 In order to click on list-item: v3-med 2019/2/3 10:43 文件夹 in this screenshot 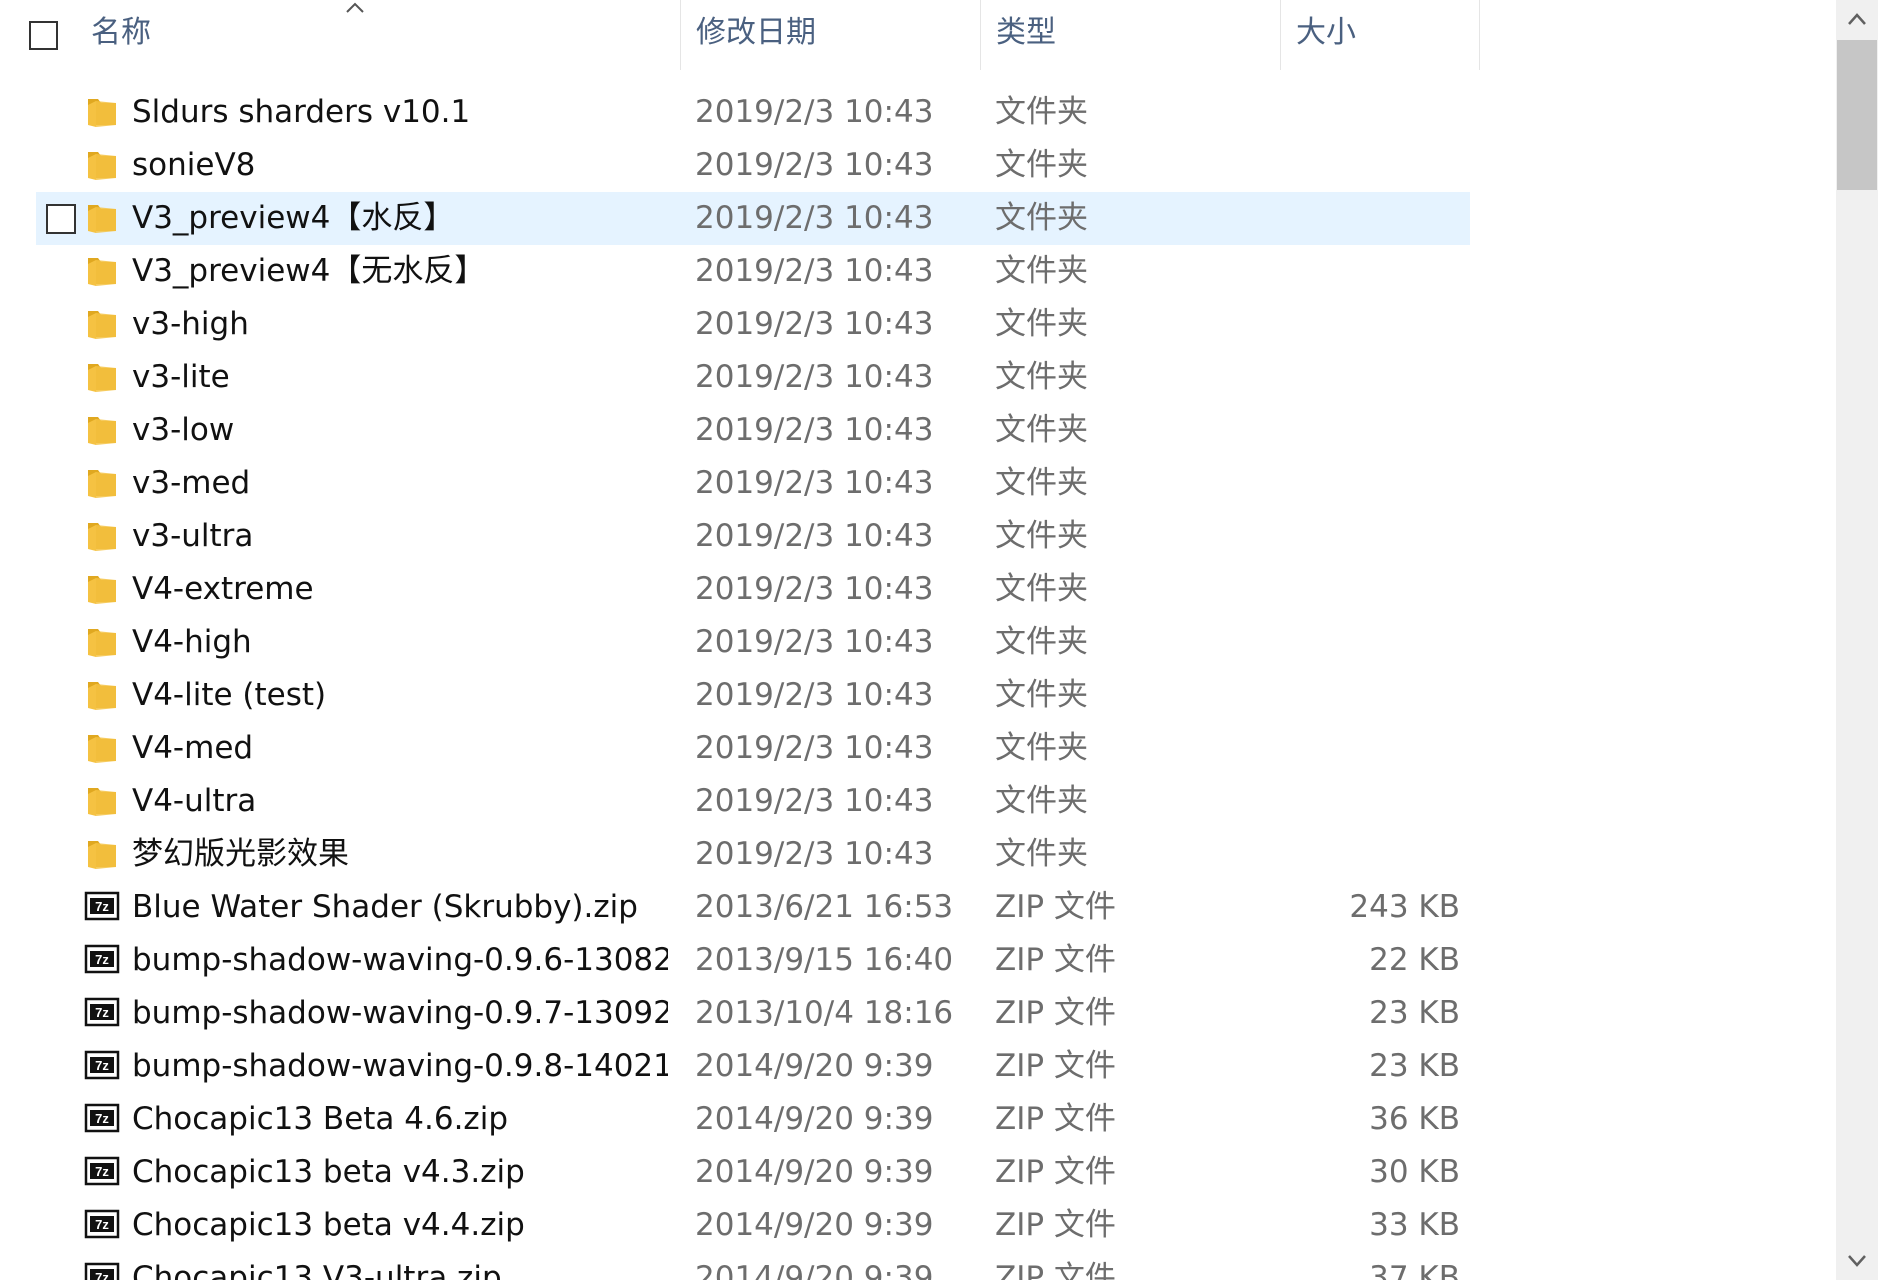, I will do `click(918, 483)`.